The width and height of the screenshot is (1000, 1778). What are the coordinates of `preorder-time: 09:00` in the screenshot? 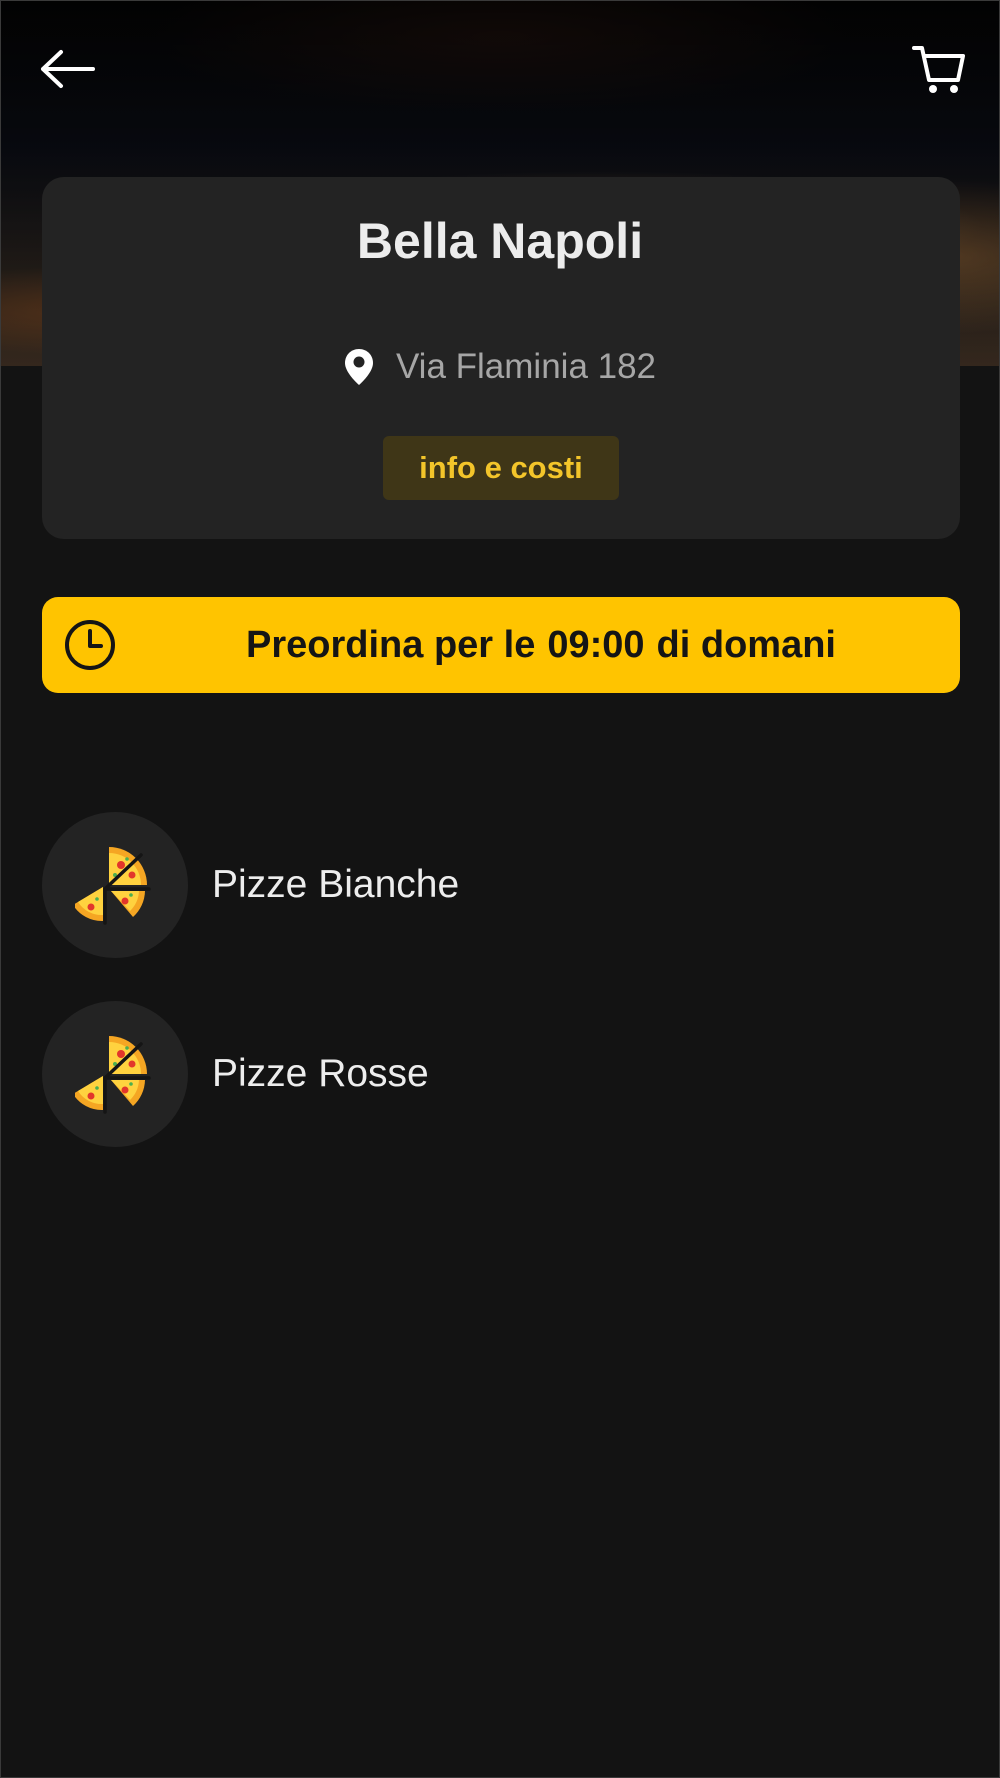 It's located at (596, 644).